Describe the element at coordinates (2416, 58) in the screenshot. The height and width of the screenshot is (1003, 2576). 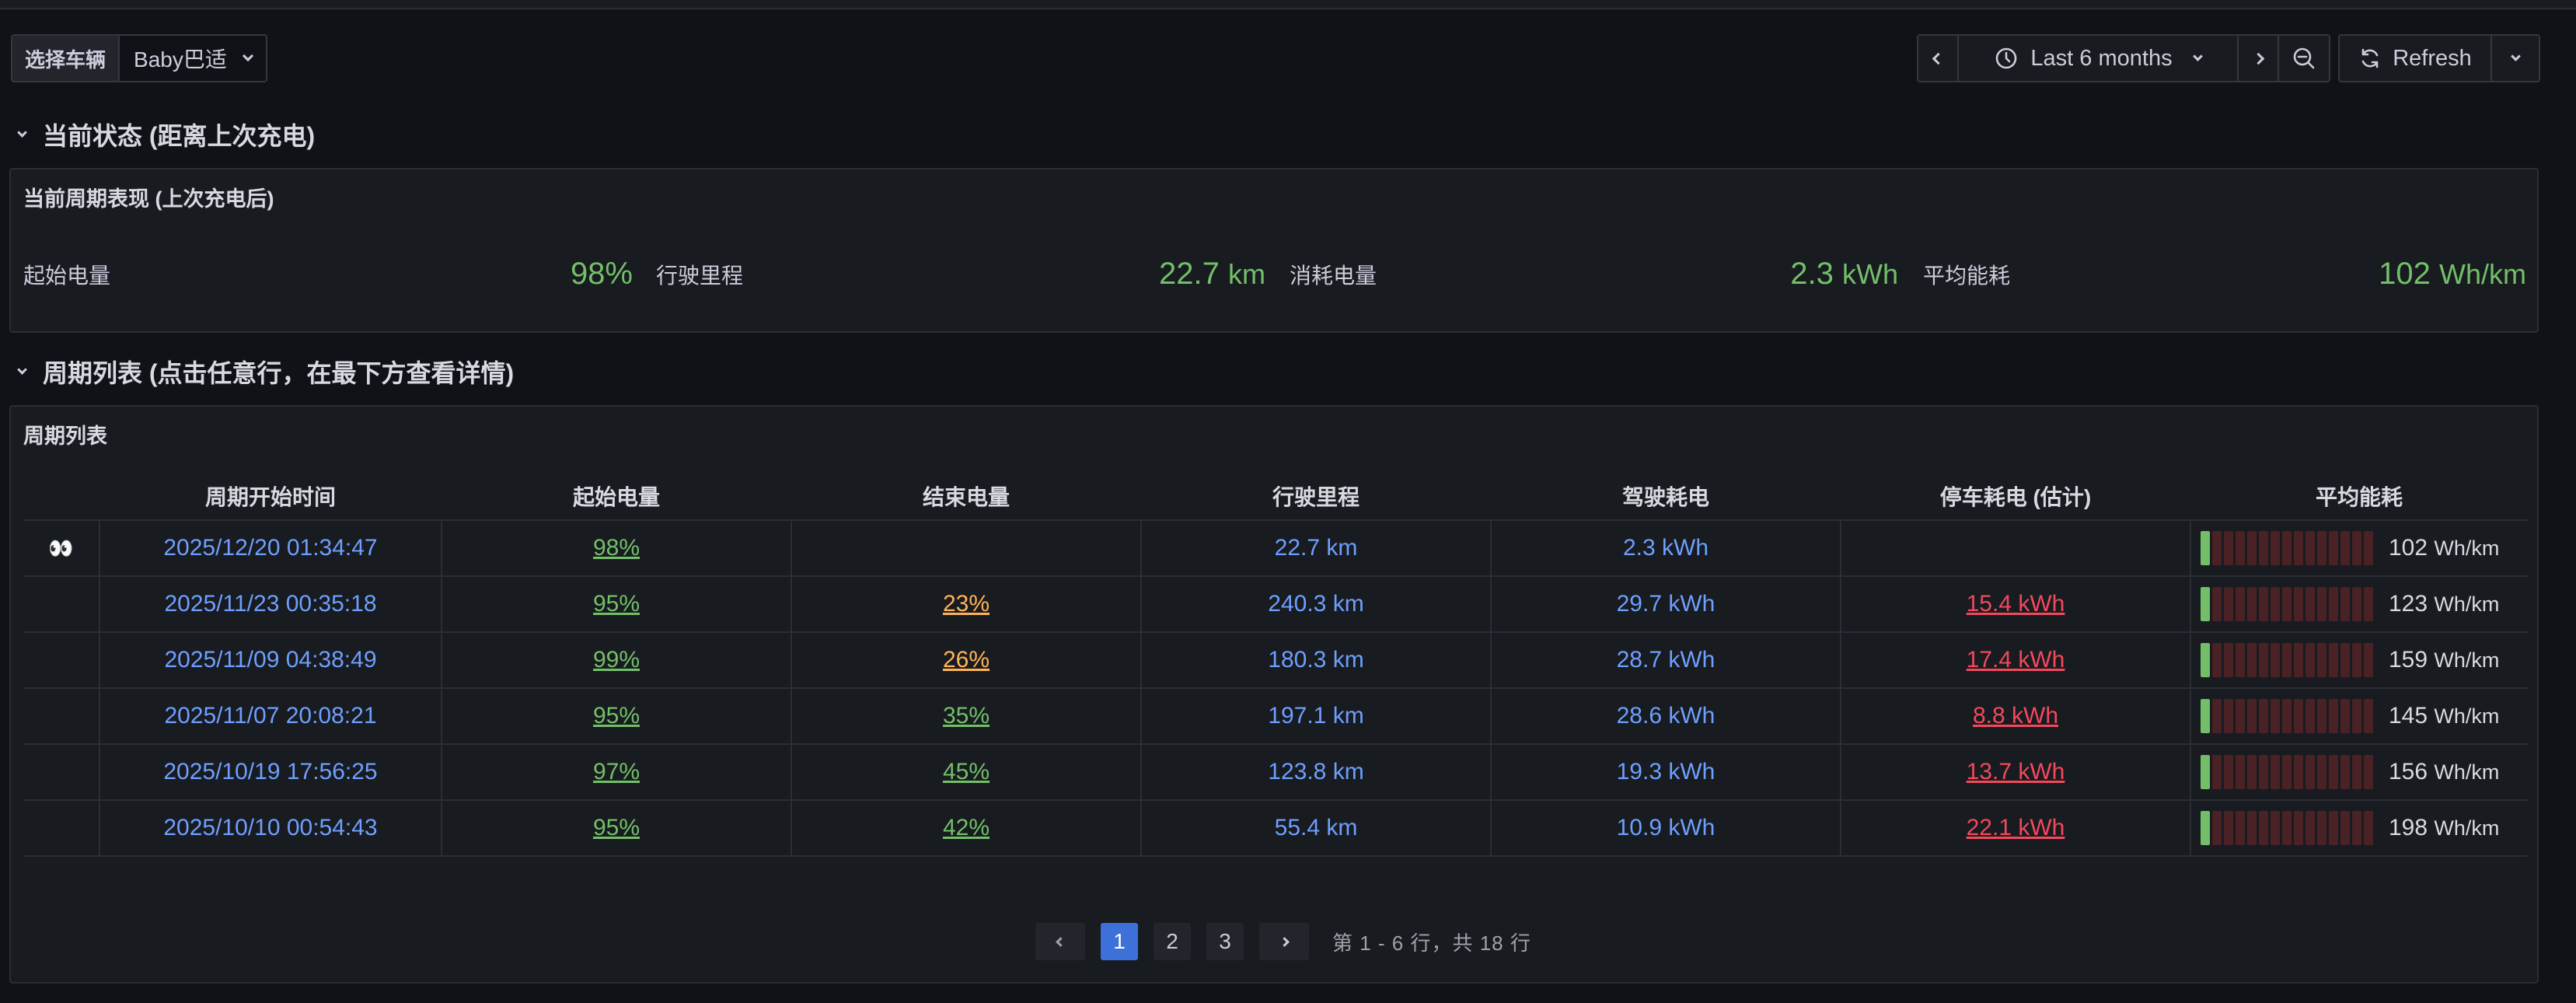
I see `refresh-button: Refresh` at that location.